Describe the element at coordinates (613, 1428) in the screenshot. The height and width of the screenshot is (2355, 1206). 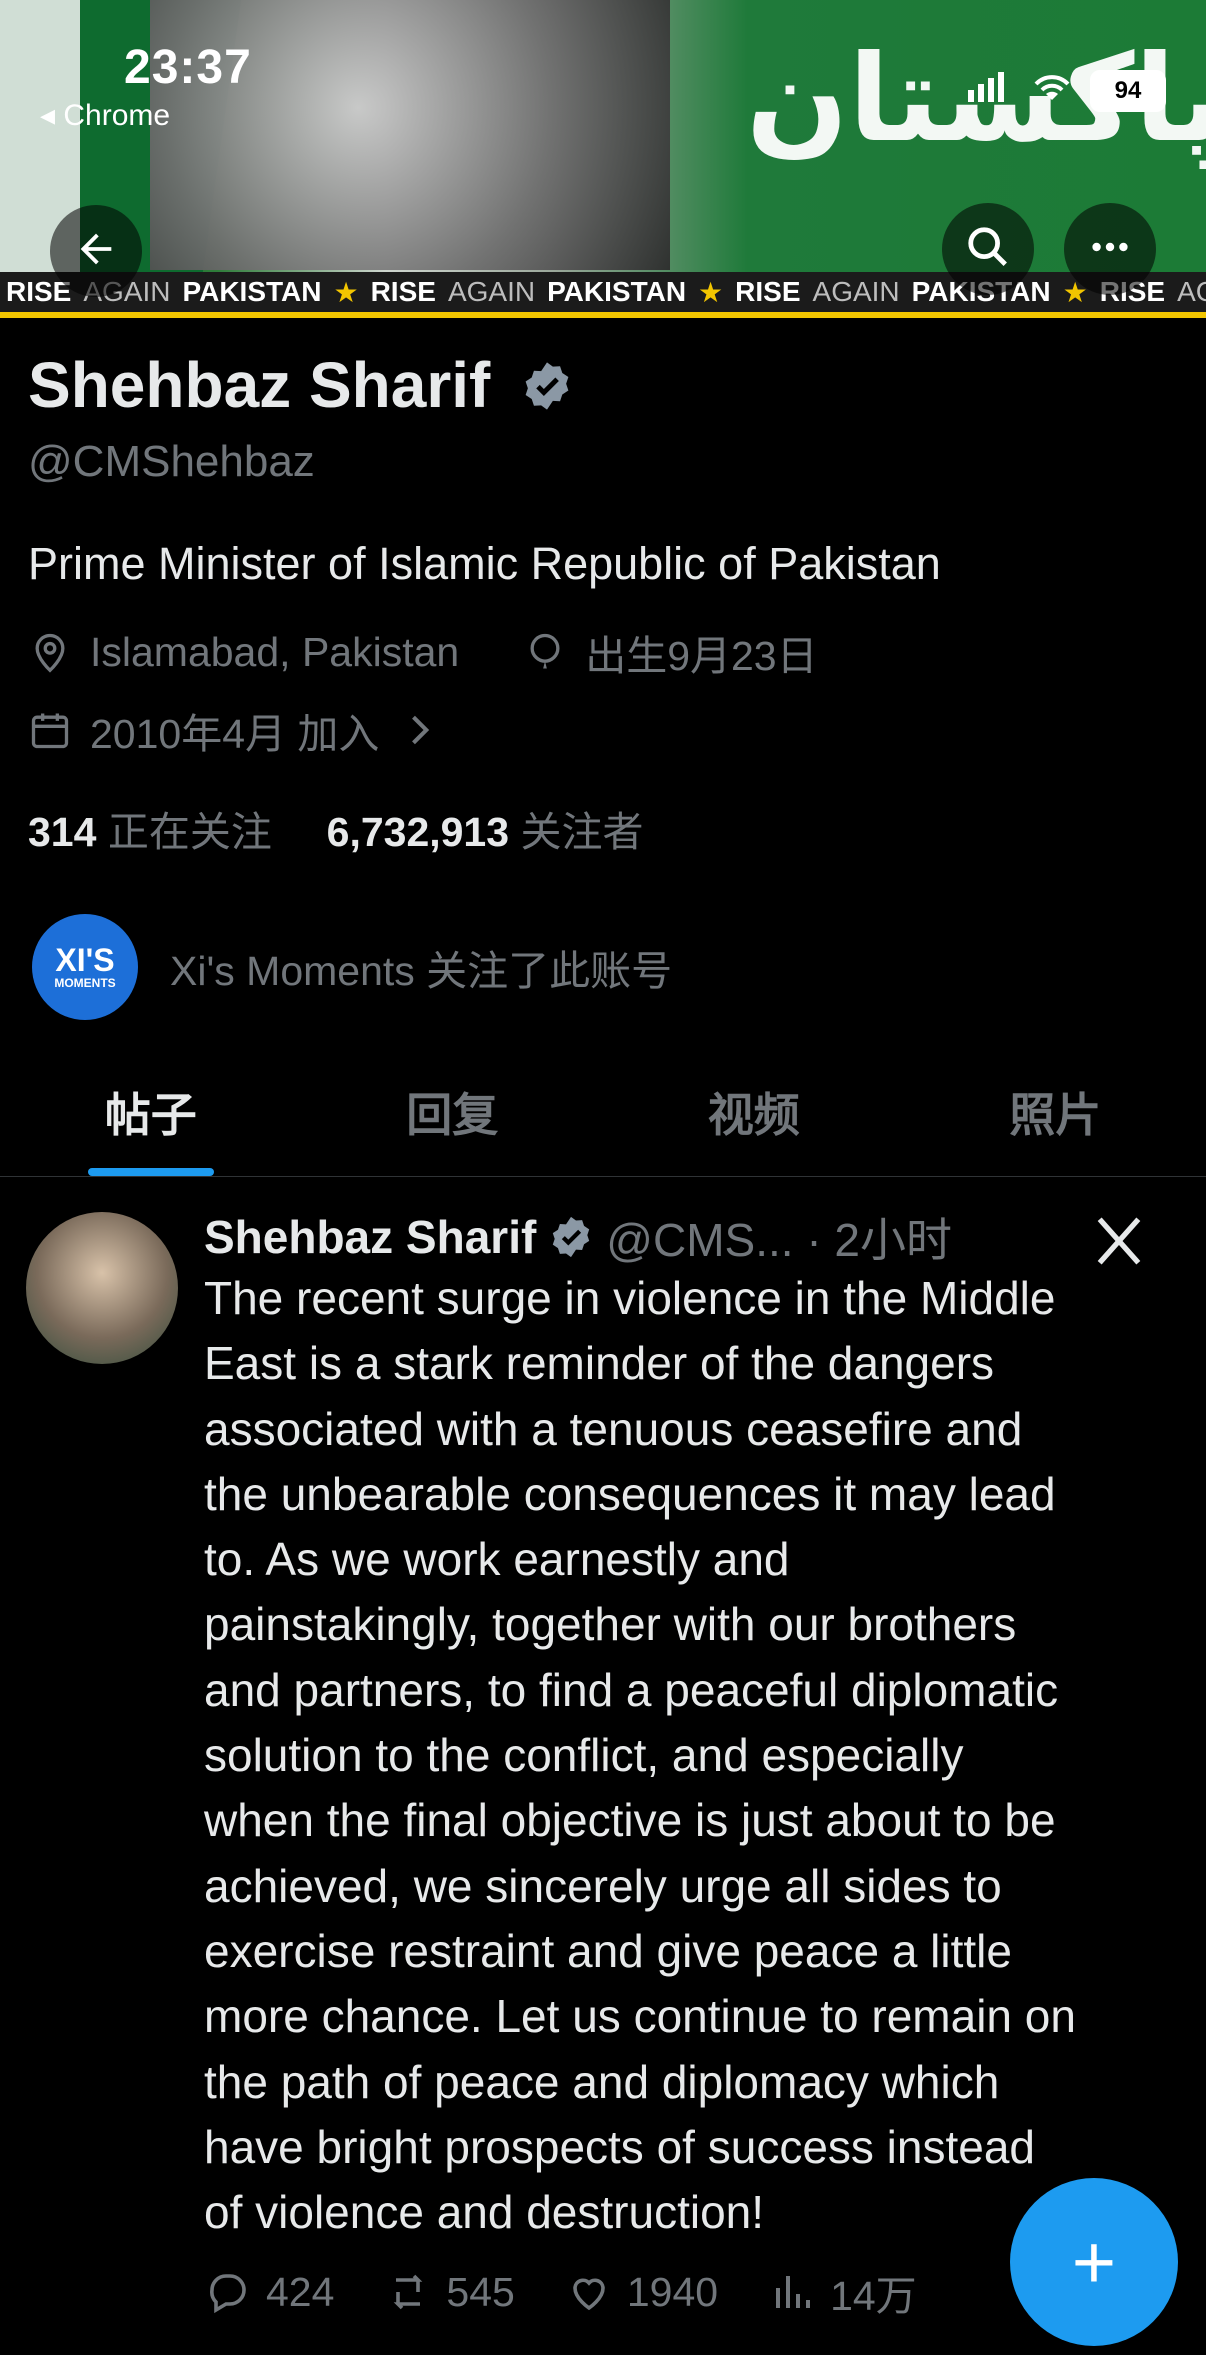
I see `post-line: associated with a tenuous ceasefire and` at that location.